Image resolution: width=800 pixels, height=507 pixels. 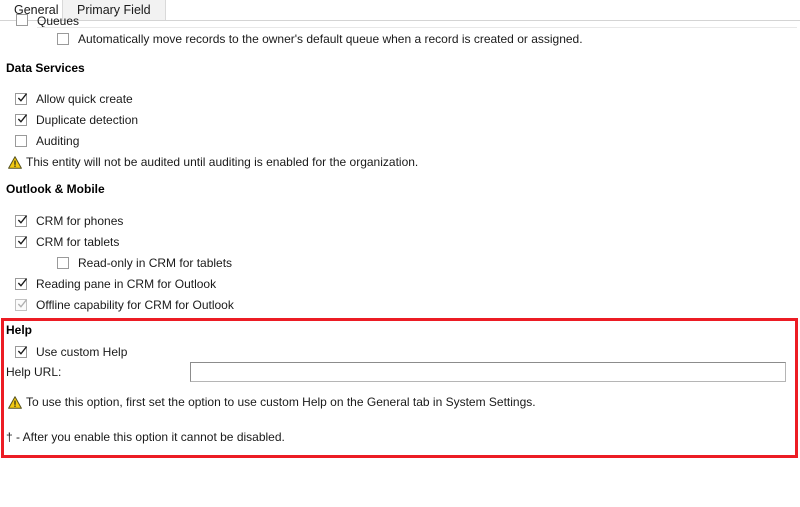 I want to click on crm-for-tablets-label: CRM for tablets, so click(x=78, y=242).